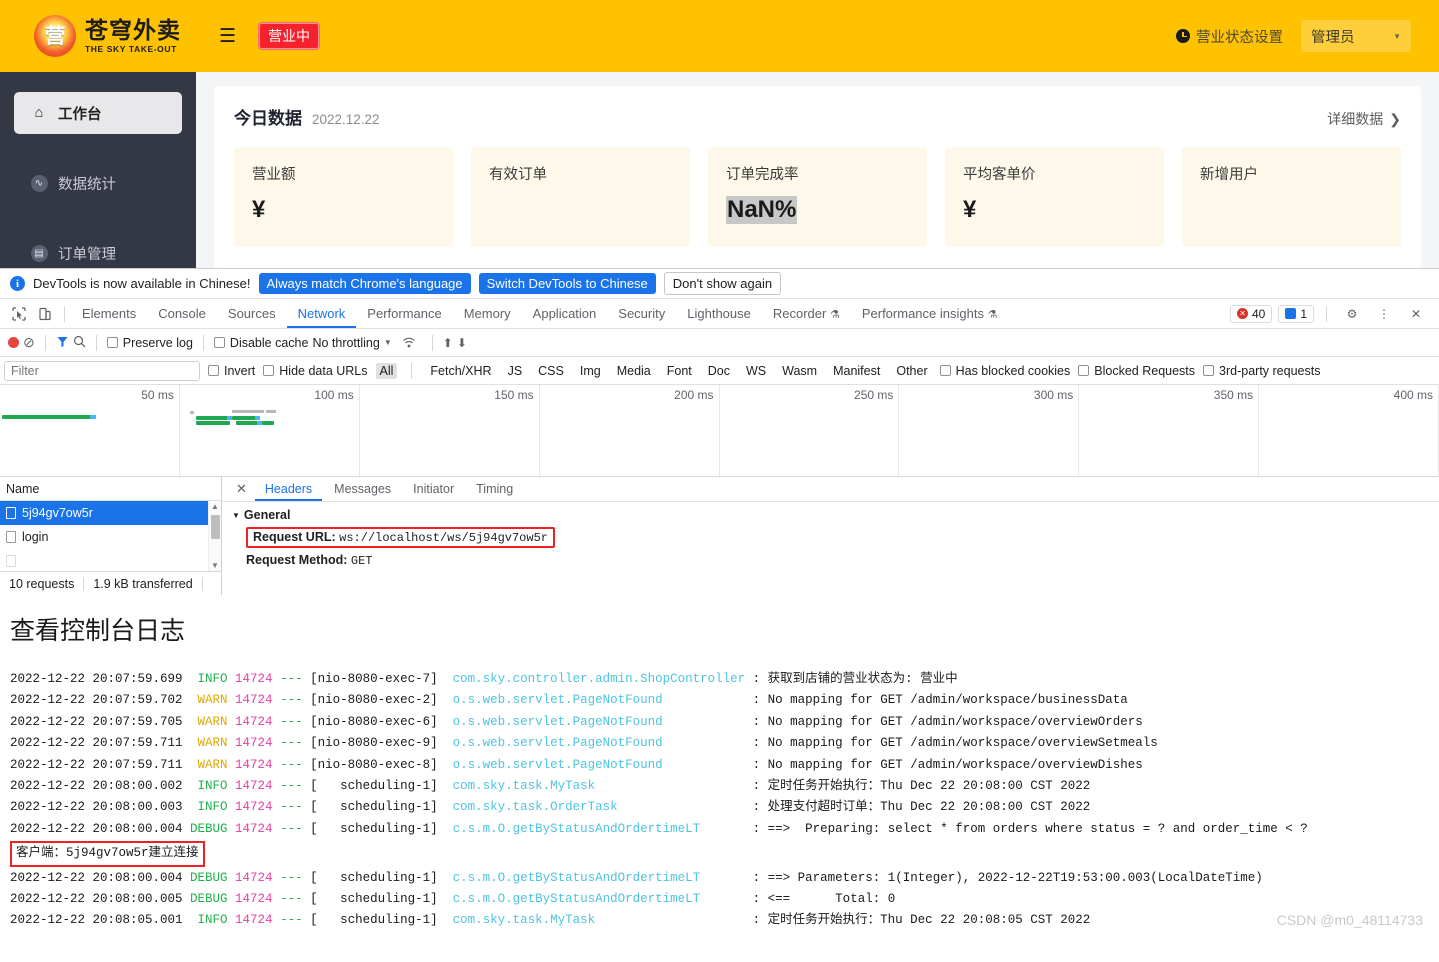 The width and height of the screenshot is (1439, 962). I want to click on tab-lighthouse: Lighthouse, so click(719, 313).